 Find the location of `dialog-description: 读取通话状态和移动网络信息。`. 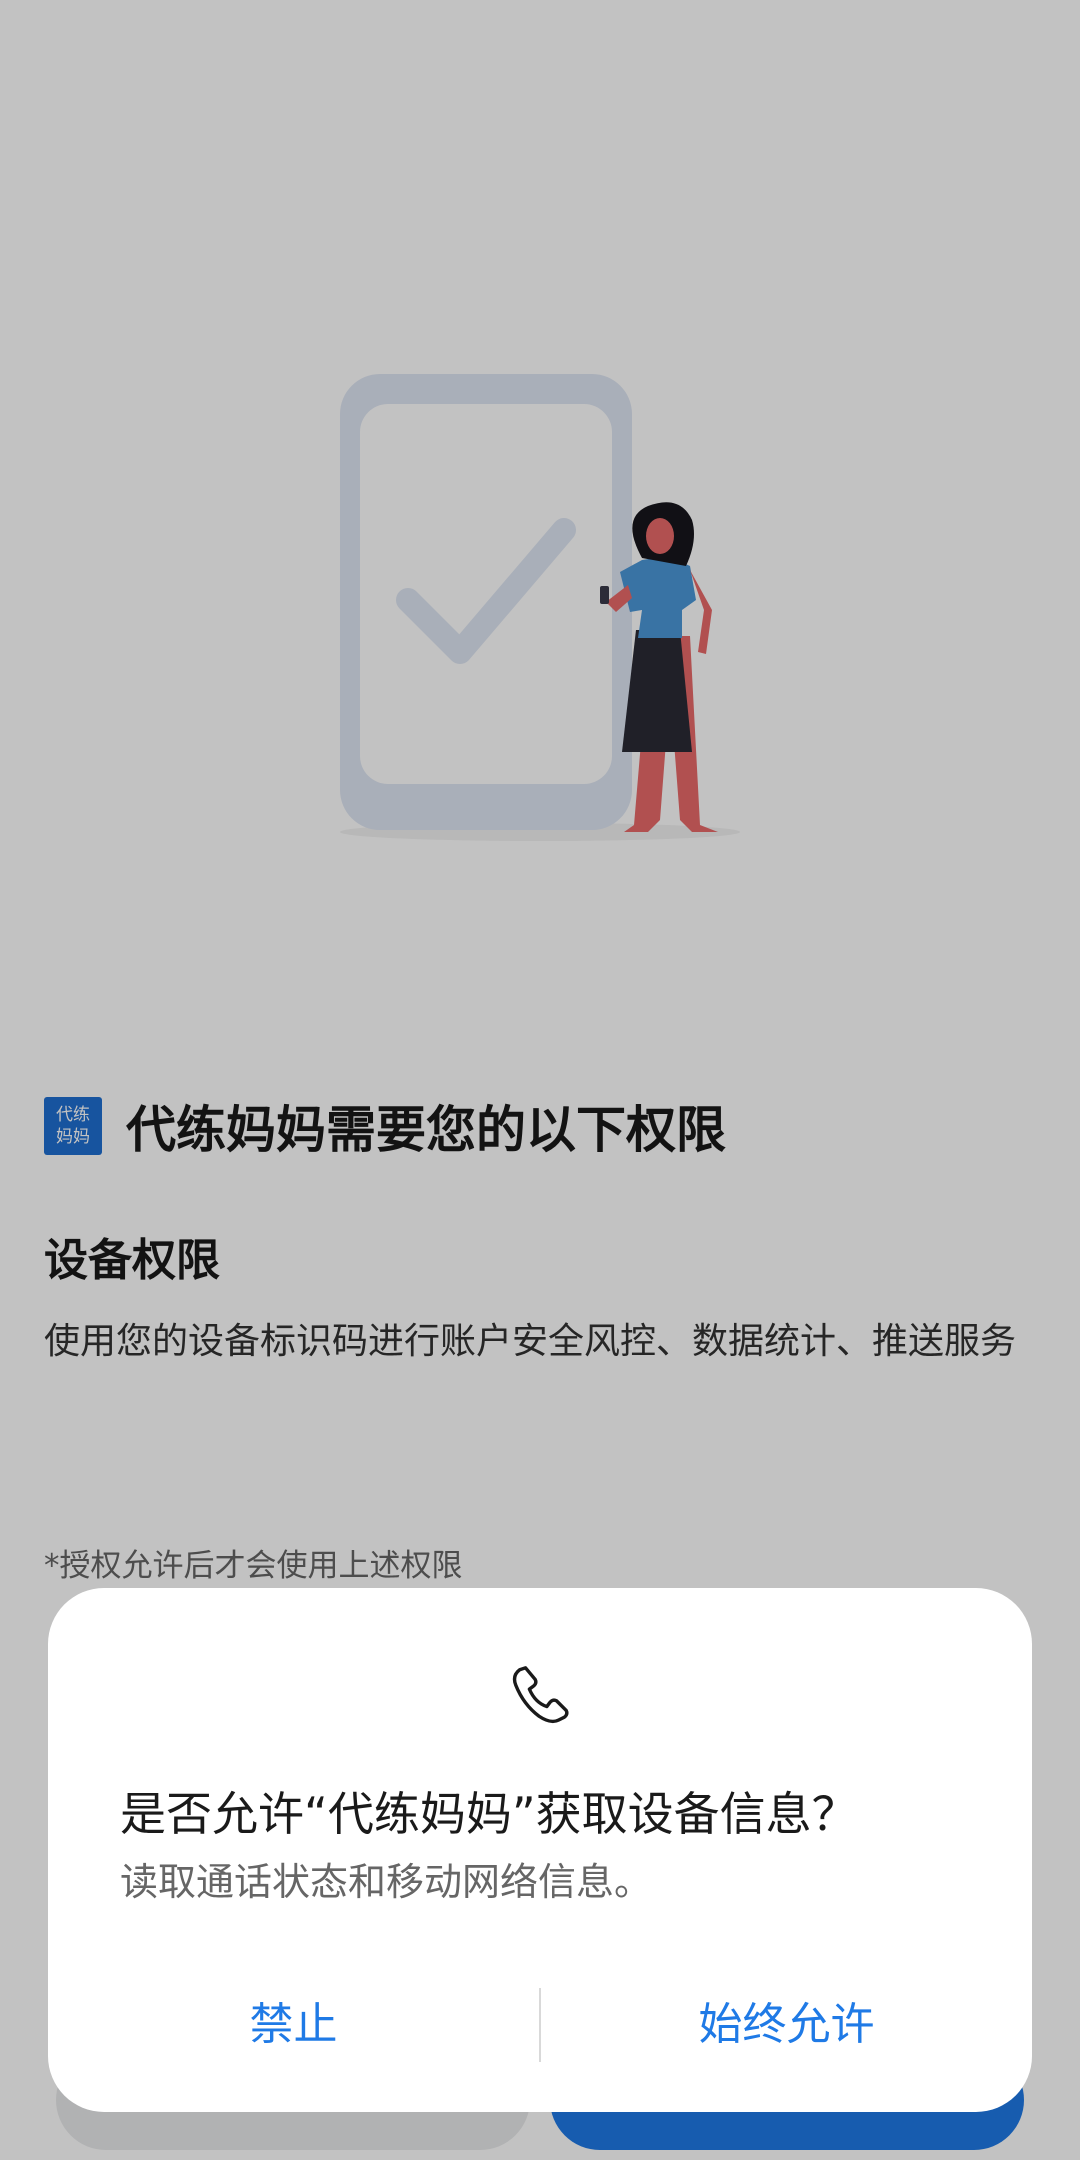

dialog-description: 读取通话状态和移动网络信息。 is located at coordinates (386, 1882).